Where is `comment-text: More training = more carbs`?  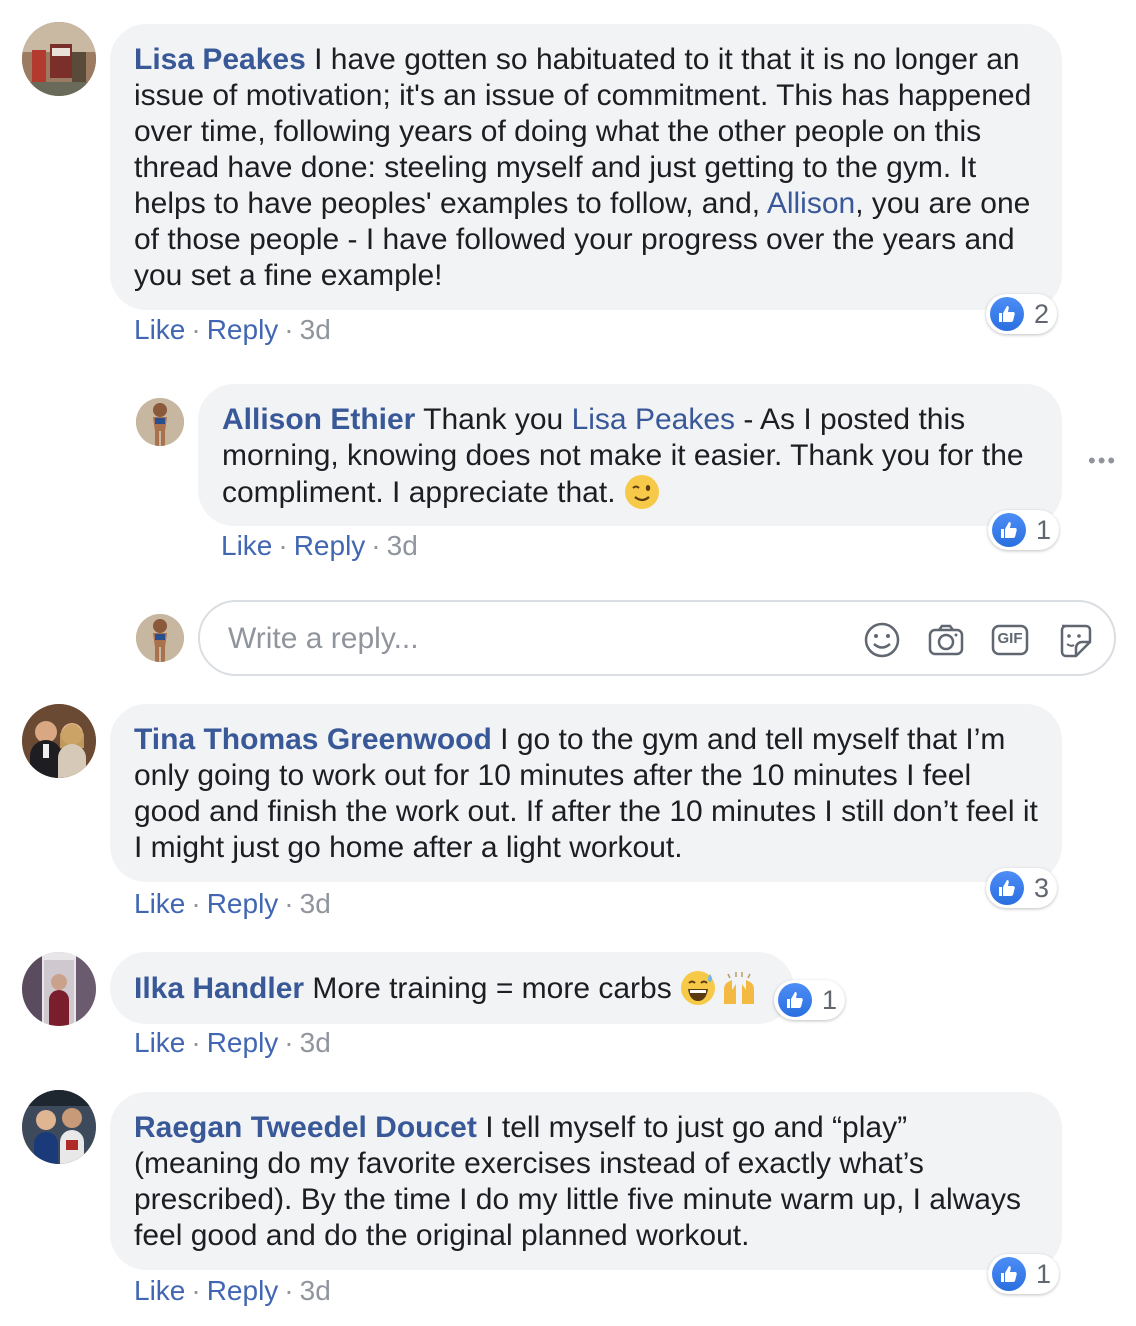
comment-text: More training = more carbs is located at coordinates (492, 988).